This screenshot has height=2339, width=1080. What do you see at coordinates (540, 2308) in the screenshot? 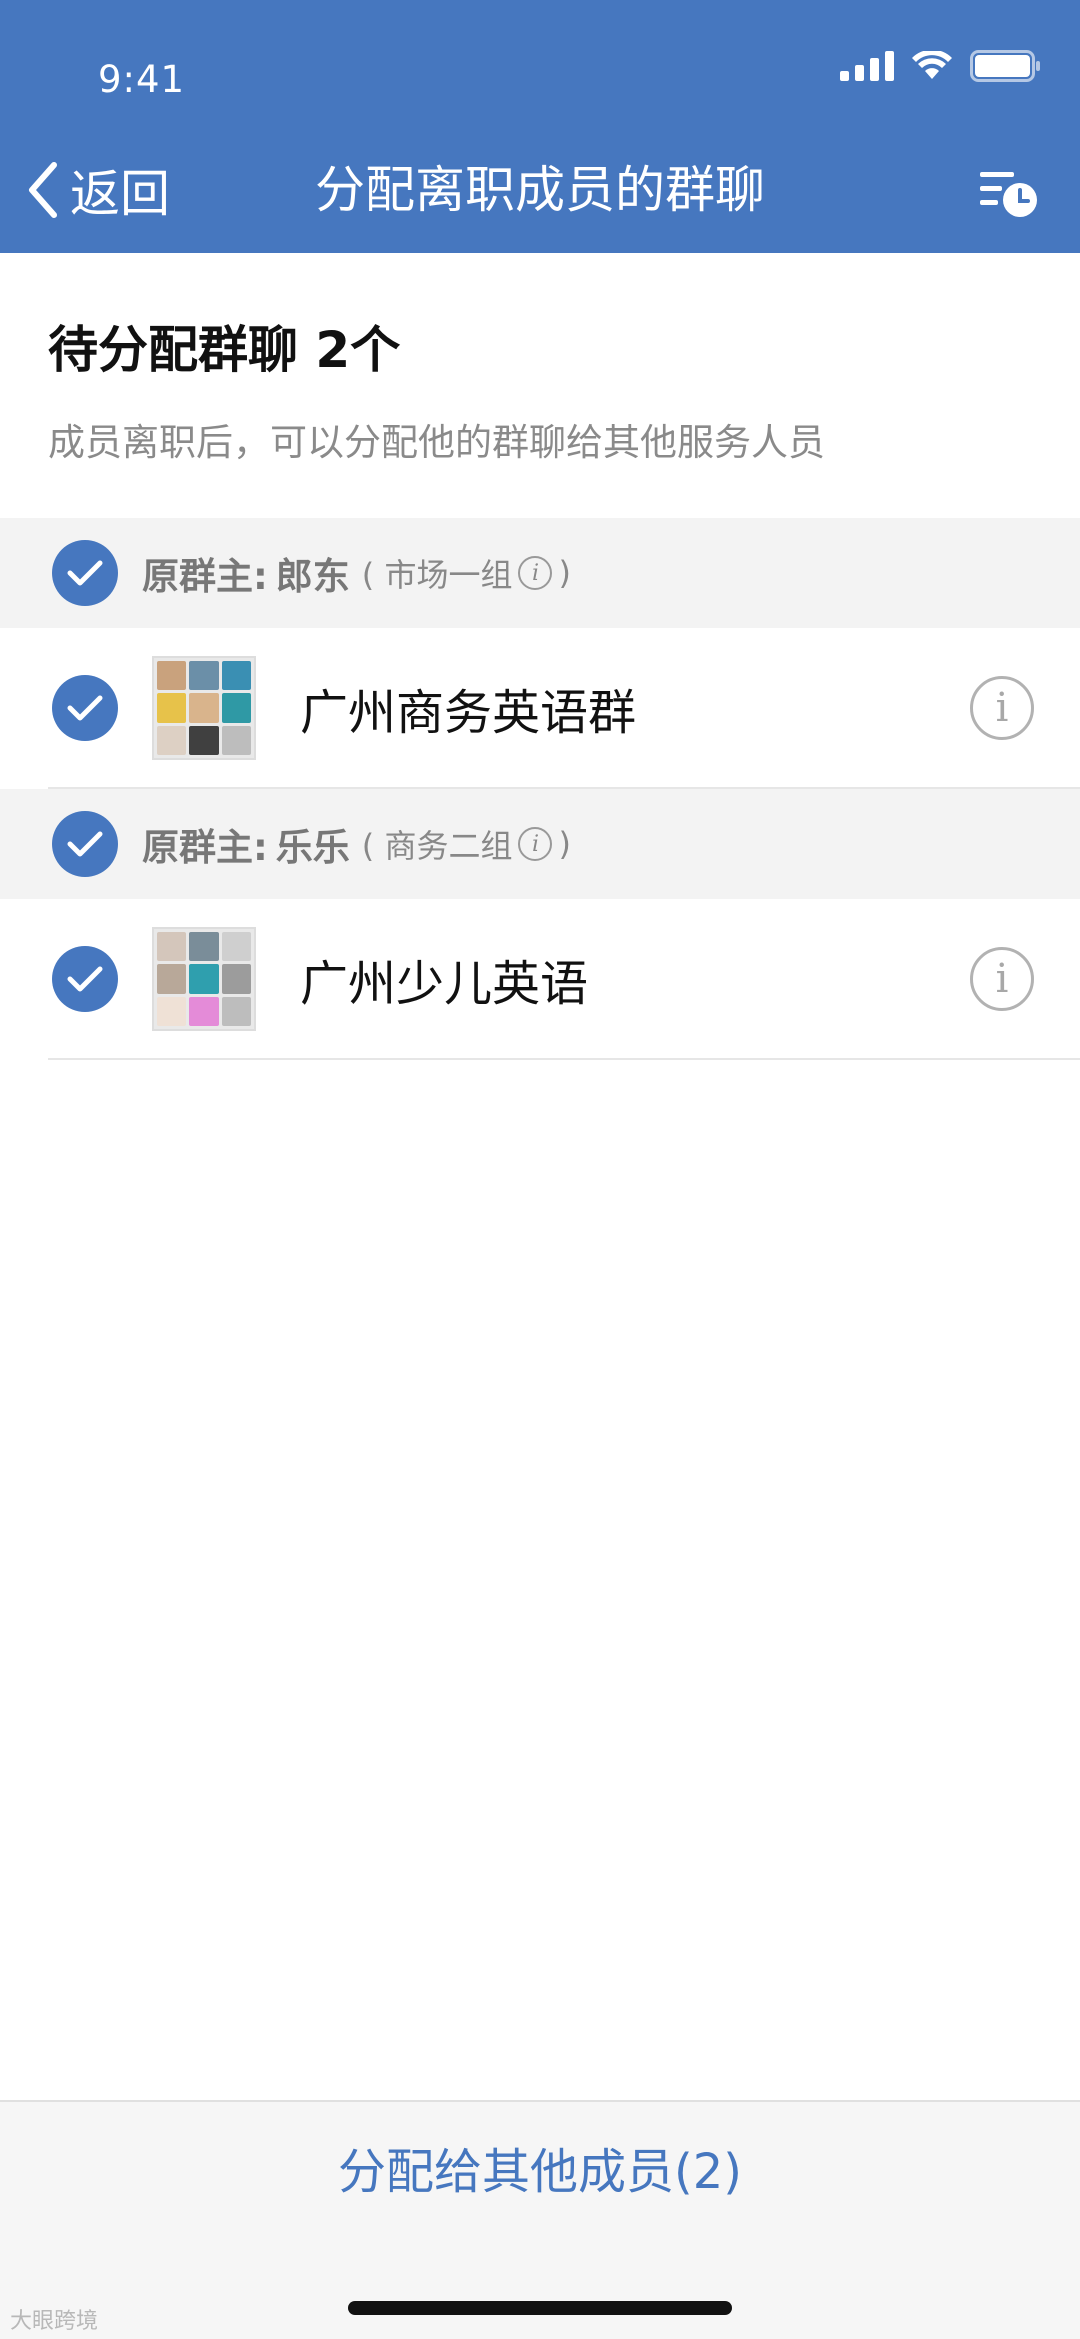
I see `home-indicator` at bounding box center [540, 2308].